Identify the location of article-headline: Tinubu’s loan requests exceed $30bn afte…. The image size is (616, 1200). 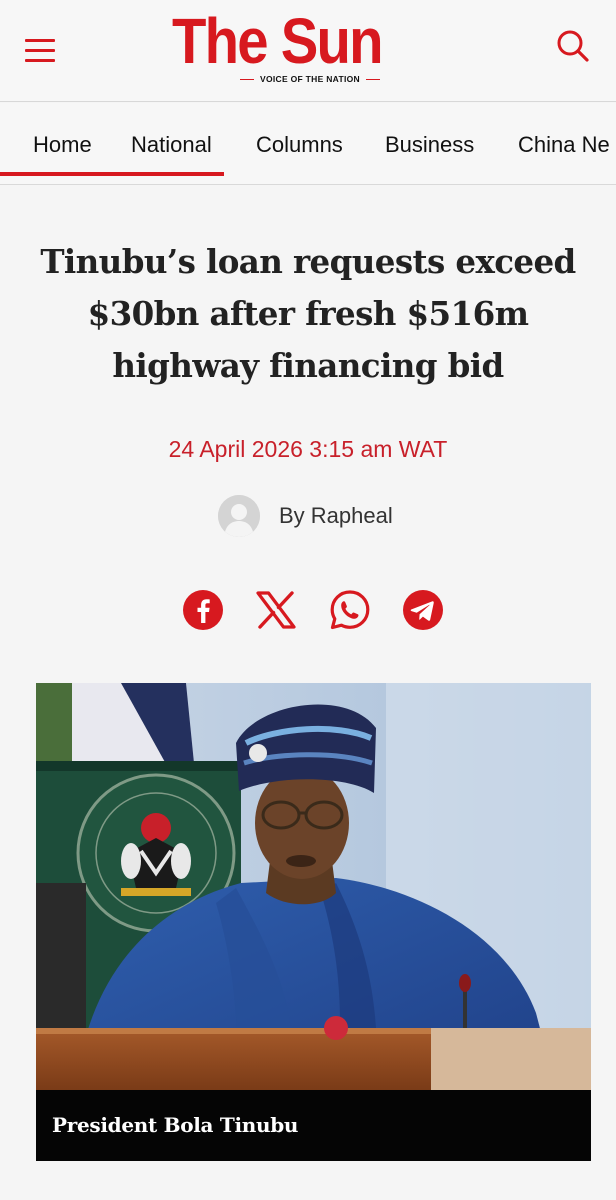
(308, 313).